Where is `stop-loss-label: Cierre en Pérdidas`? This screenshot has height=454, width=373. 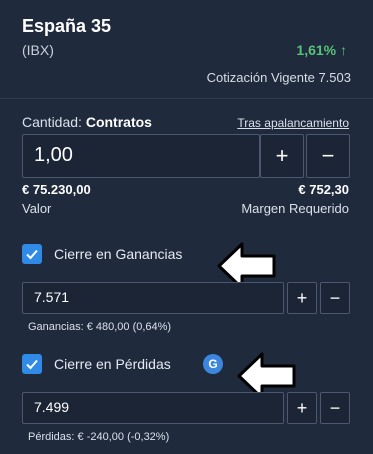
stop-loss-label: Cierre en Pérdidas is located at coordinates (112, 364).